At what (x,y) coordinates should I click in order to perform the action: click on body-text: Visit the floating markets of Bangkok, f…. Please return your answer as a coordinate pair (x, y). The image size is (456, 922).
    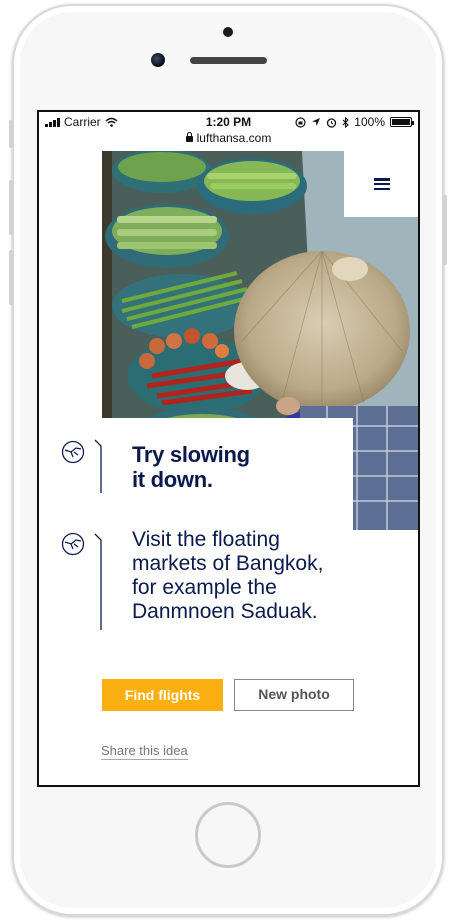
    Looking at the image, I should click on (257, 576).